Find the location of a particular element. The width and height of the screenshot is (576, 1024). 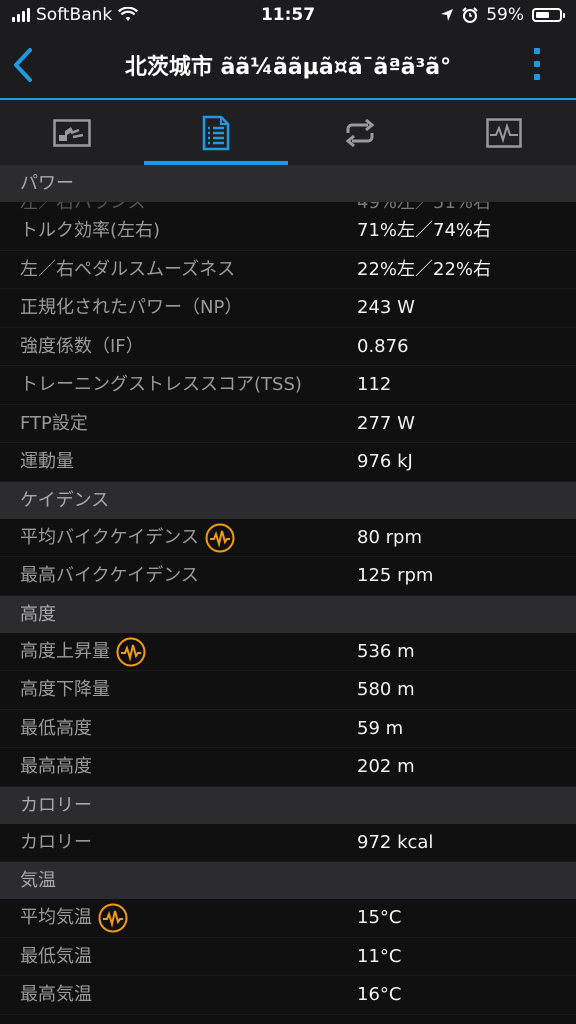

stat-label-group: 高度上昇量 is located at coordinates (83, 652).